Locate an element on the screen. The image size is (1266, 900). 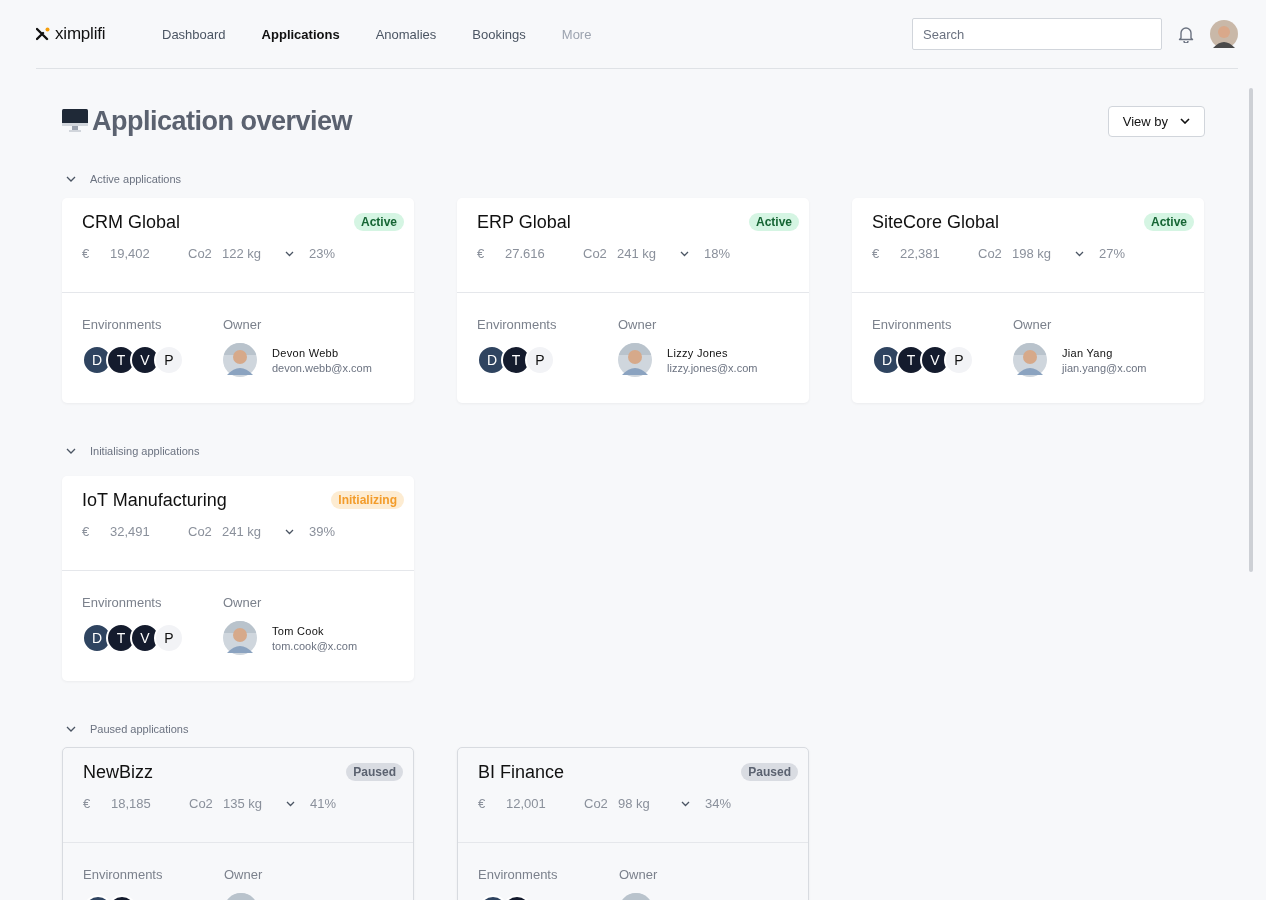
nav-link: Dashboard is located at coordinates (194, 34).